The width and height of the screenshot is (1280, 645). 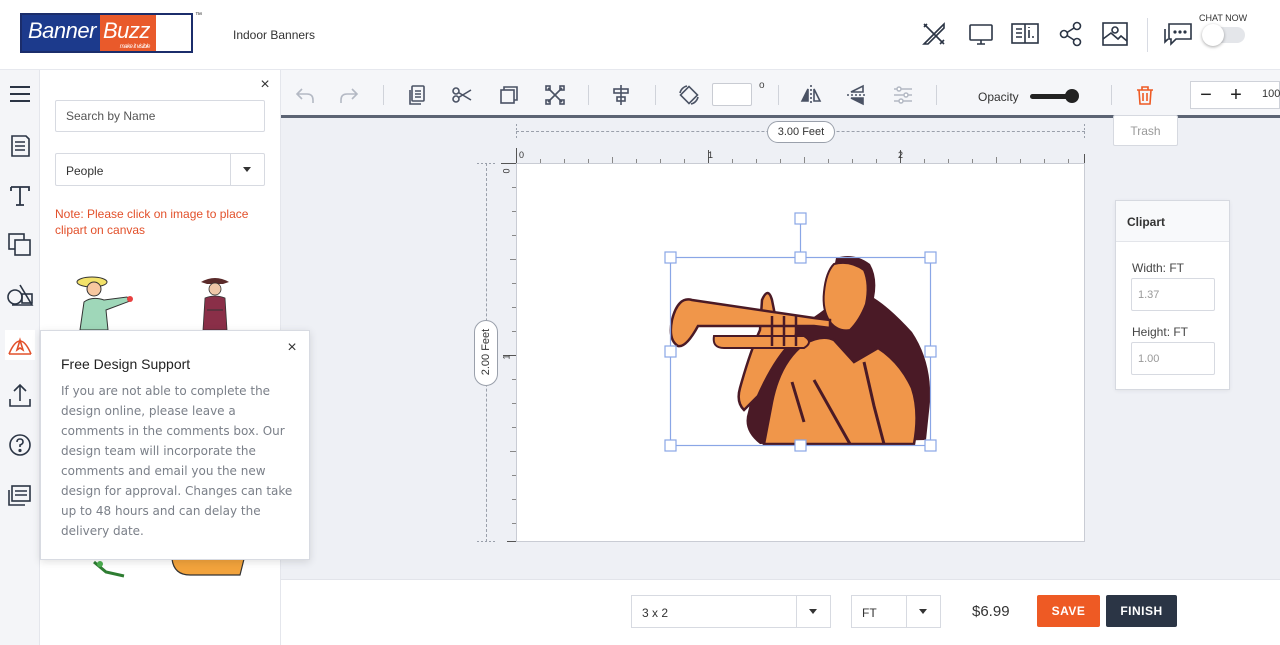 What do you see at coordinates (1172, 221) in the screenshot?
I see `properties-header: Clipart` at bounding box center [1172, 221].